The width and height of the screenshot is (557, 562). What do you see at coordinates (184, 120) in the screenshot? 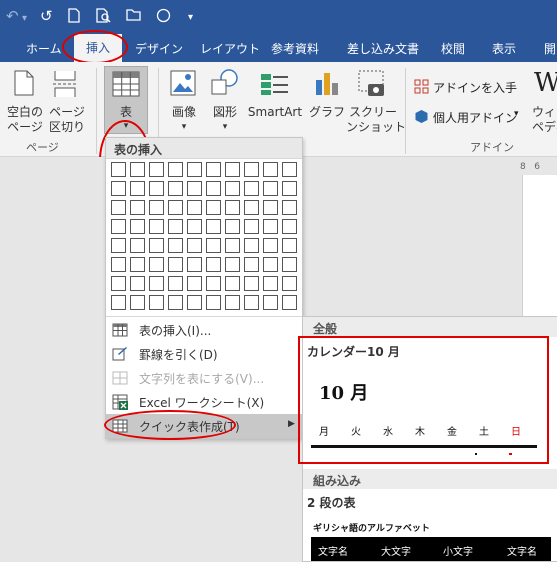
I see `picture-button: 画像 ▾` at bounding box center [184, 120].